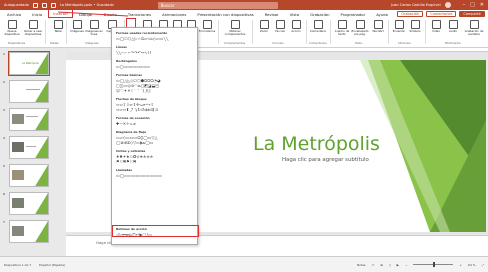 This screenshot has height=272, width=488. I want to click on link-label: Vínculo, so click(280, 31).